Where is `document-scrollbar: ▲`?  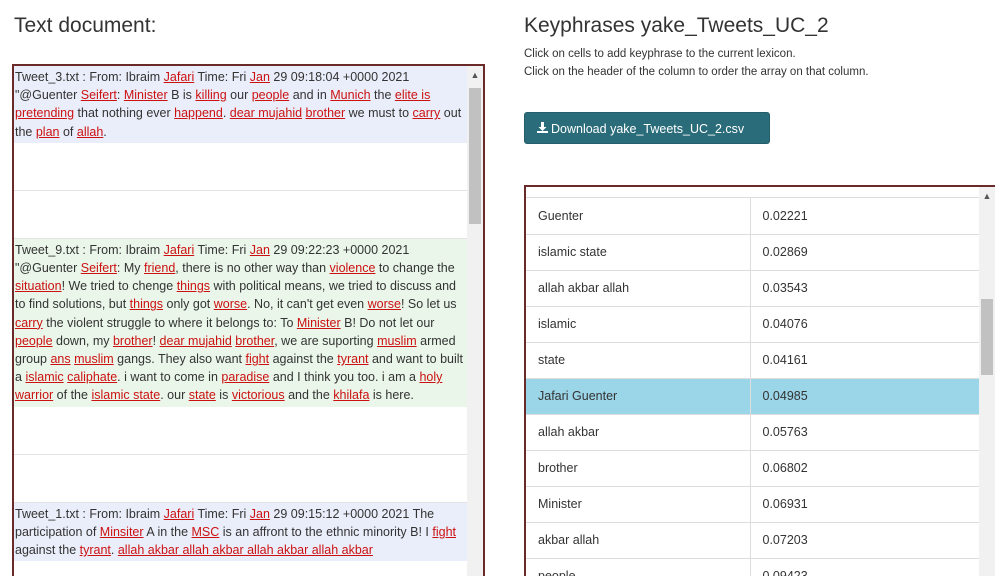
document-scrollbar: ▲ is located at coordinates (475, 321).